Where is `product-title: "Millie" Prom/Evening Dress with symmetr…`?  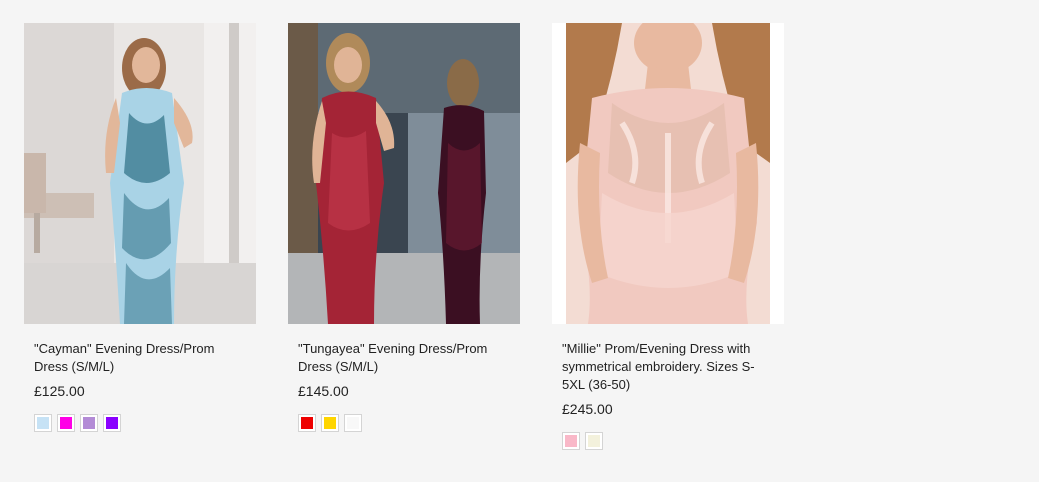 product-title: "Millie" Prom/Evening Dress with symmetr… is located at coordinates (668, 367).